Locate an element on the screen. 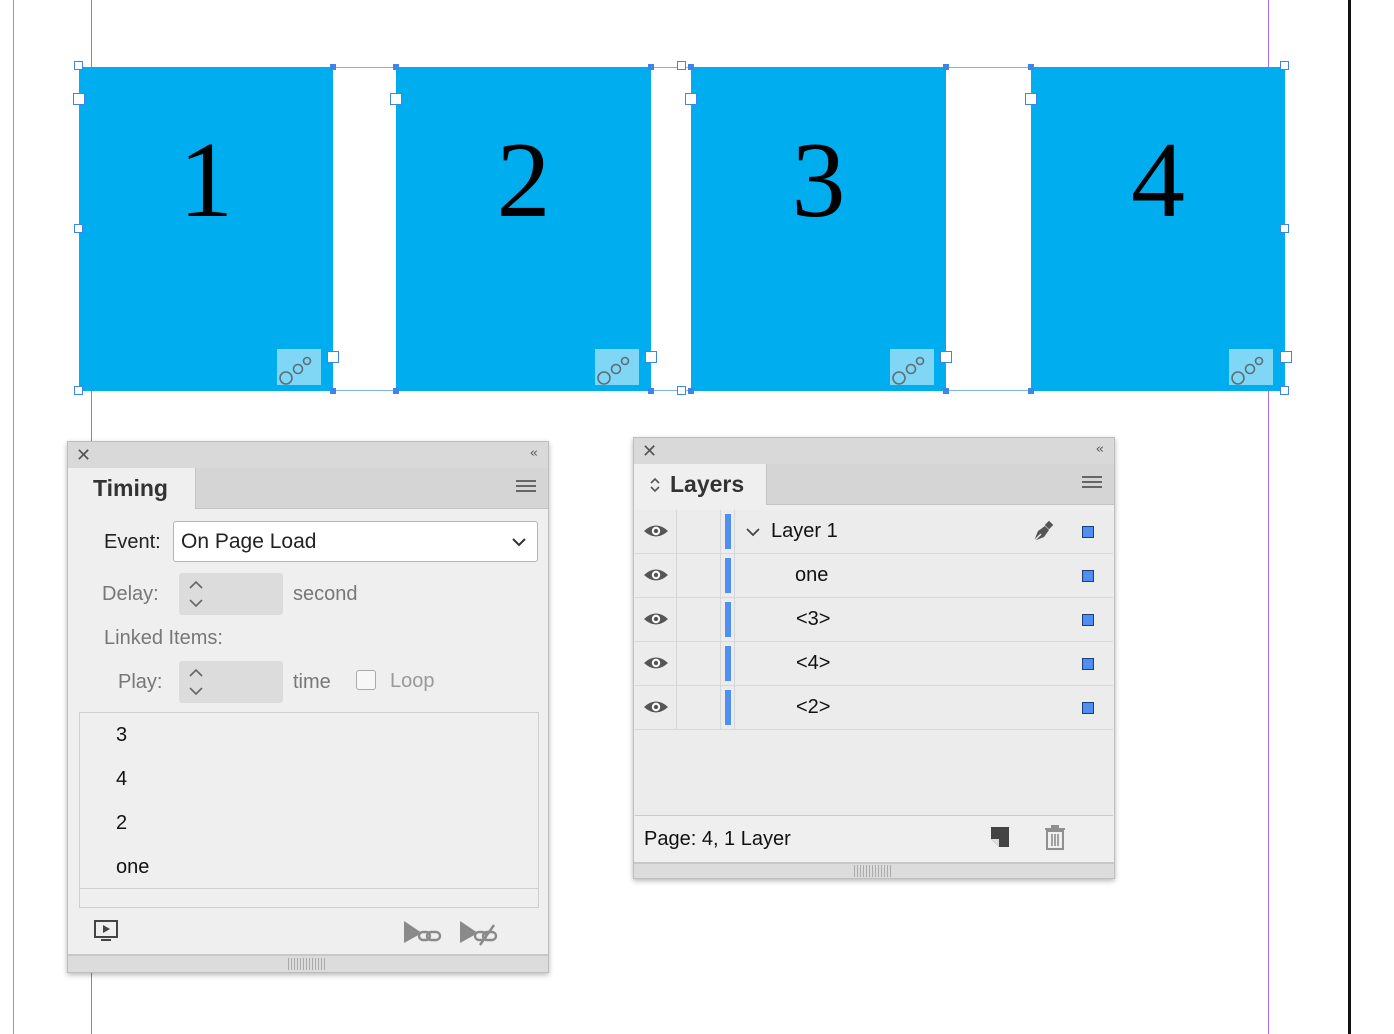 The image size is (1394, 1034). list-item: one is located at coordinates (132, 867).